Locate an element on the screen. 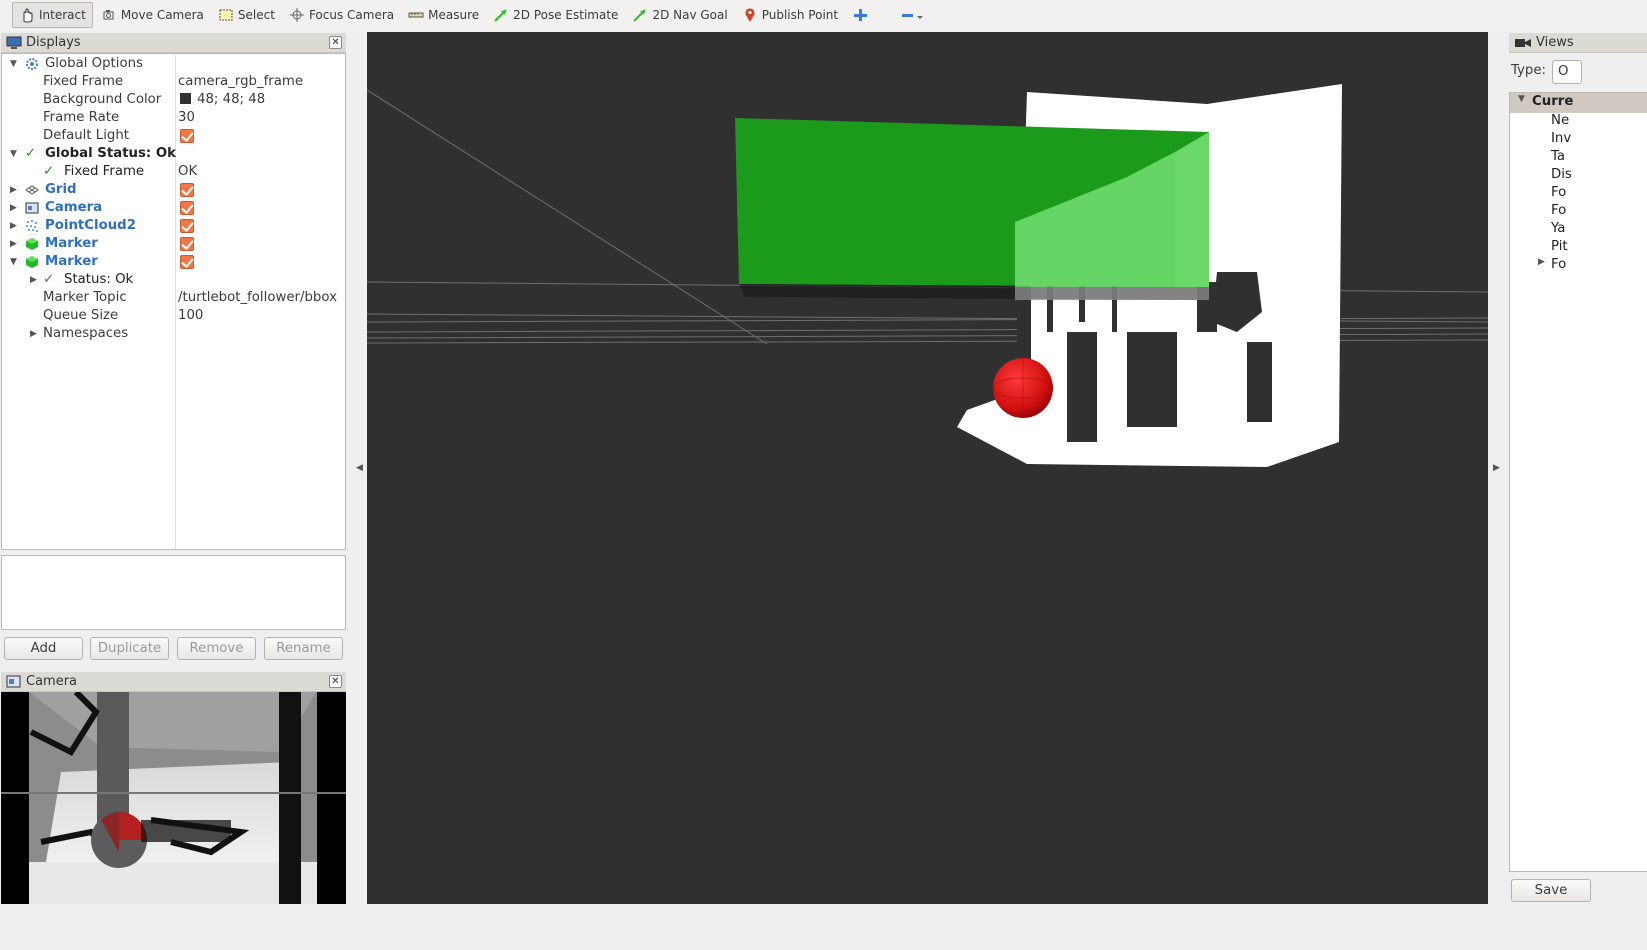 This screenshot has height=950, width=1647. hand-icon is located at coordinates (28, 15).